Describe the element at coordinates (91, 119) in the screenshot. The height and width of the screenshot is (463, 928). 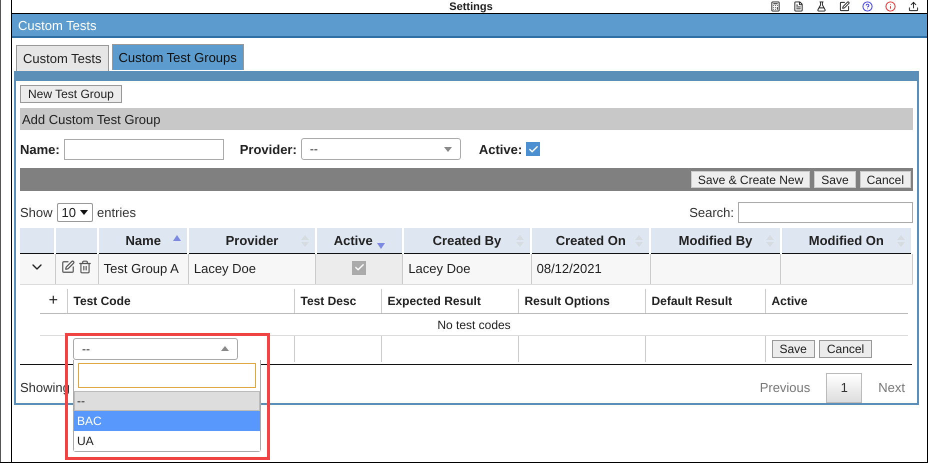
I see `form-title: Add Custom Test Group` at that location.